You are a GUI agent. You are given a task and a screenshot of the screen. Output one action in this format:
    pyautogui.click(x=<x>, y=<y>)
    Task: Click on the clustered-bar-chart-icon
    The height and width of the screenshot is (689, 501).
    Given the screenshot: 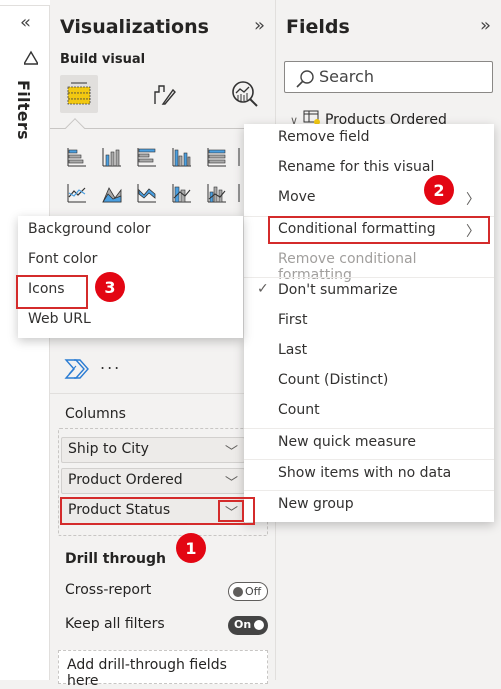 What is the action you would take?
    pyautogui.click(x=146, y=157)
    